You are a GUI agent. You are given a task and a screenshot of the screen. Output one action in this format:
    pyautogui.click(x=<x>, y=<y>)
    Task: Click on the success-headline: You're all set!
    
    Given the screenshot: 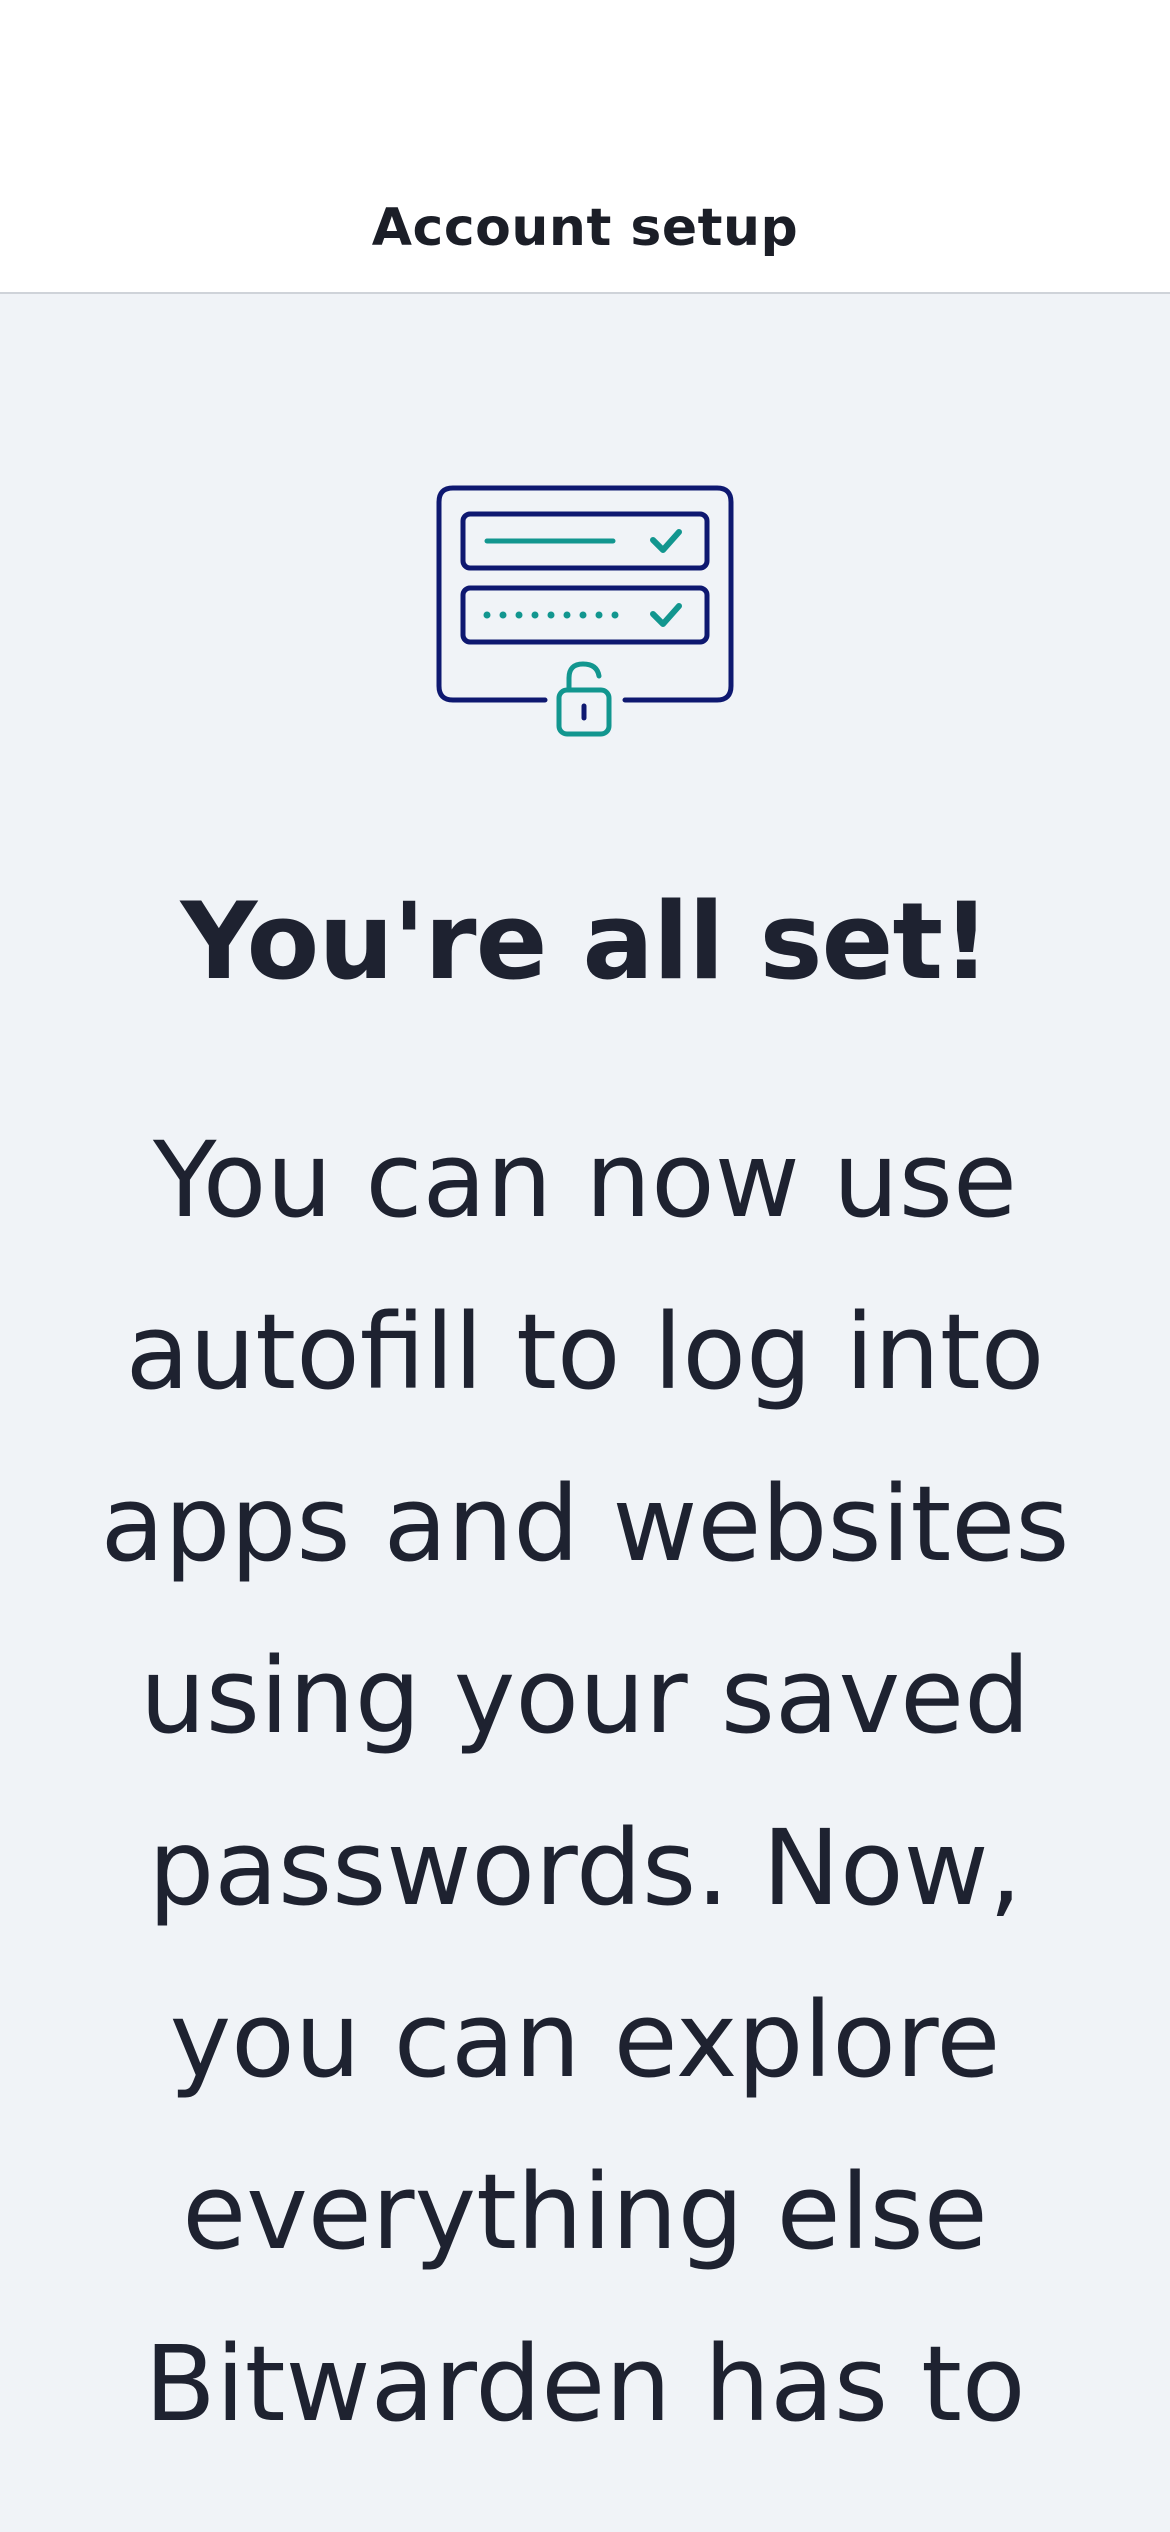 What is the action you would take?
    pyautogui.click(x=585, y=941)
    